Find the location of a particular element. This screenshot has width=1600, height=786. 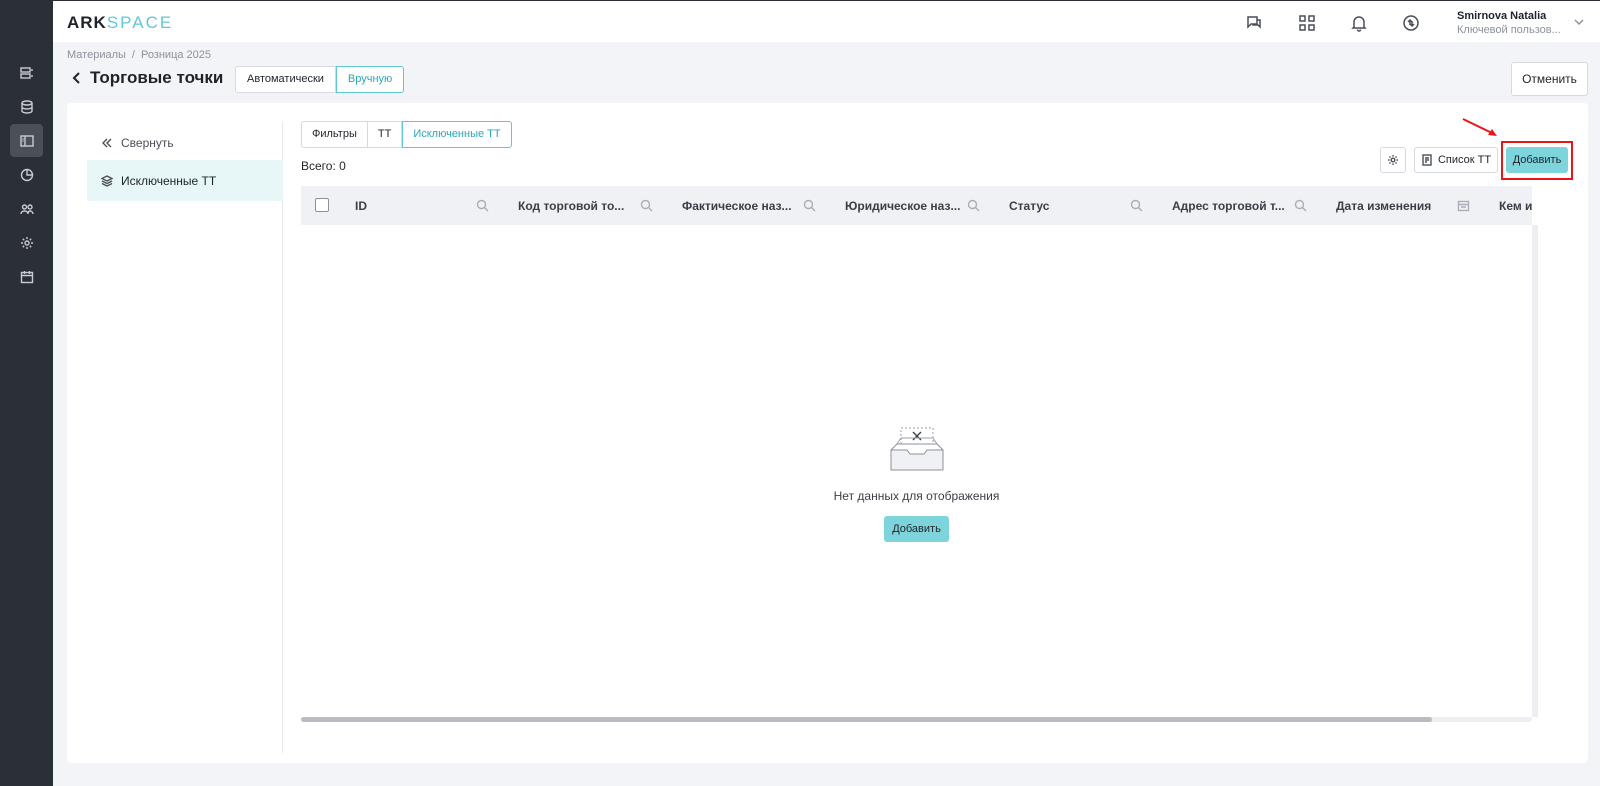

column-calendar-icon is located at coordinates (1463, 205).